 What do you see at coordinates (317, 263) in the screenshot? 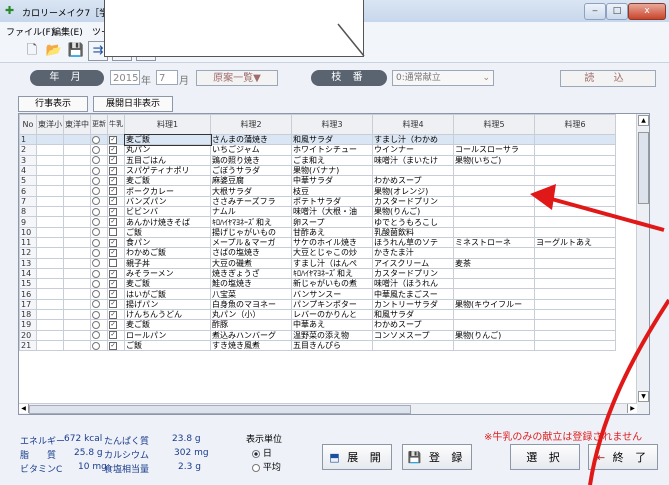
I see `table-row: 13 親子丼 大豆の磯煮 すまし汁（はんぺ アイスクリーム 麦茶` at bounding box center [317, 263].